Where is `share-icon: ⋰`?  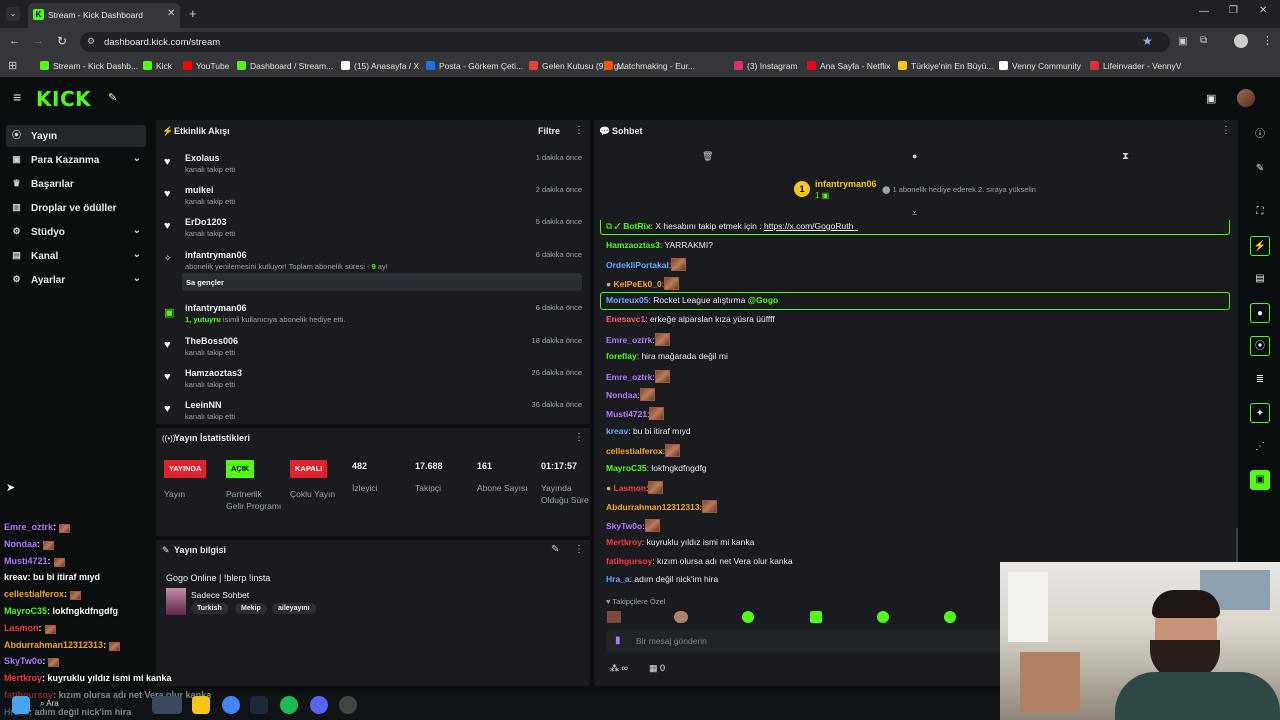
share-icon: ⋰ is located at coordinates (1260, 447).